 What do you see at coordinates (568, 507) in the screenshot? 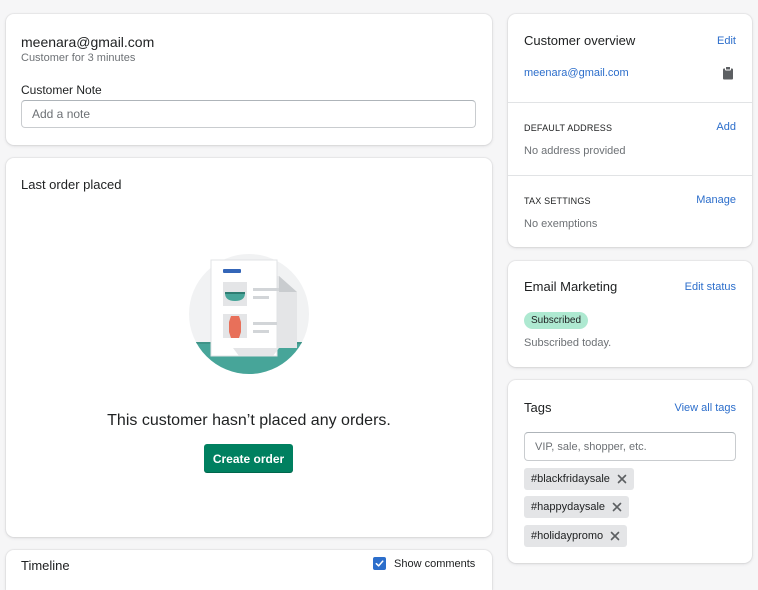
I see `tag-label: #happydaysale` at bounding box center [568, 507].